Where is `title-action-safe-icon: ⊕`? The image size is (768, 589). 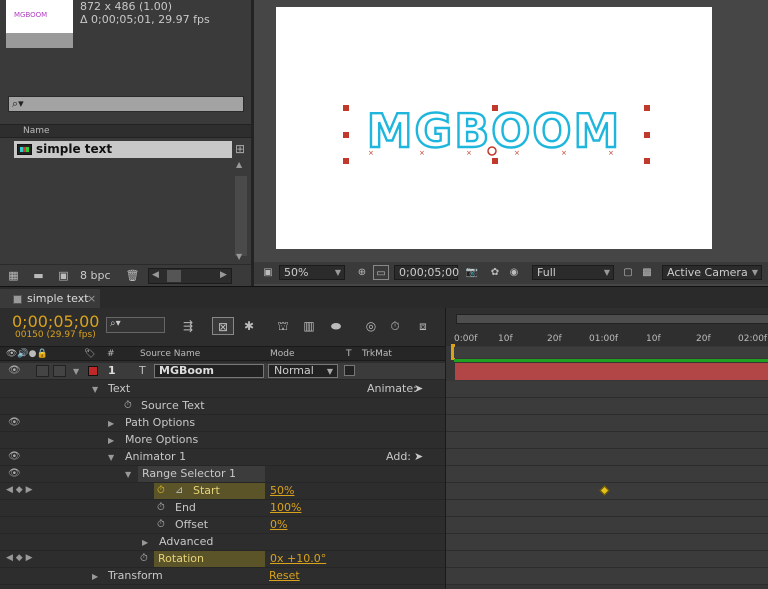
title-action-safe-icon: ⊕ is located at coordinates (362, 272).